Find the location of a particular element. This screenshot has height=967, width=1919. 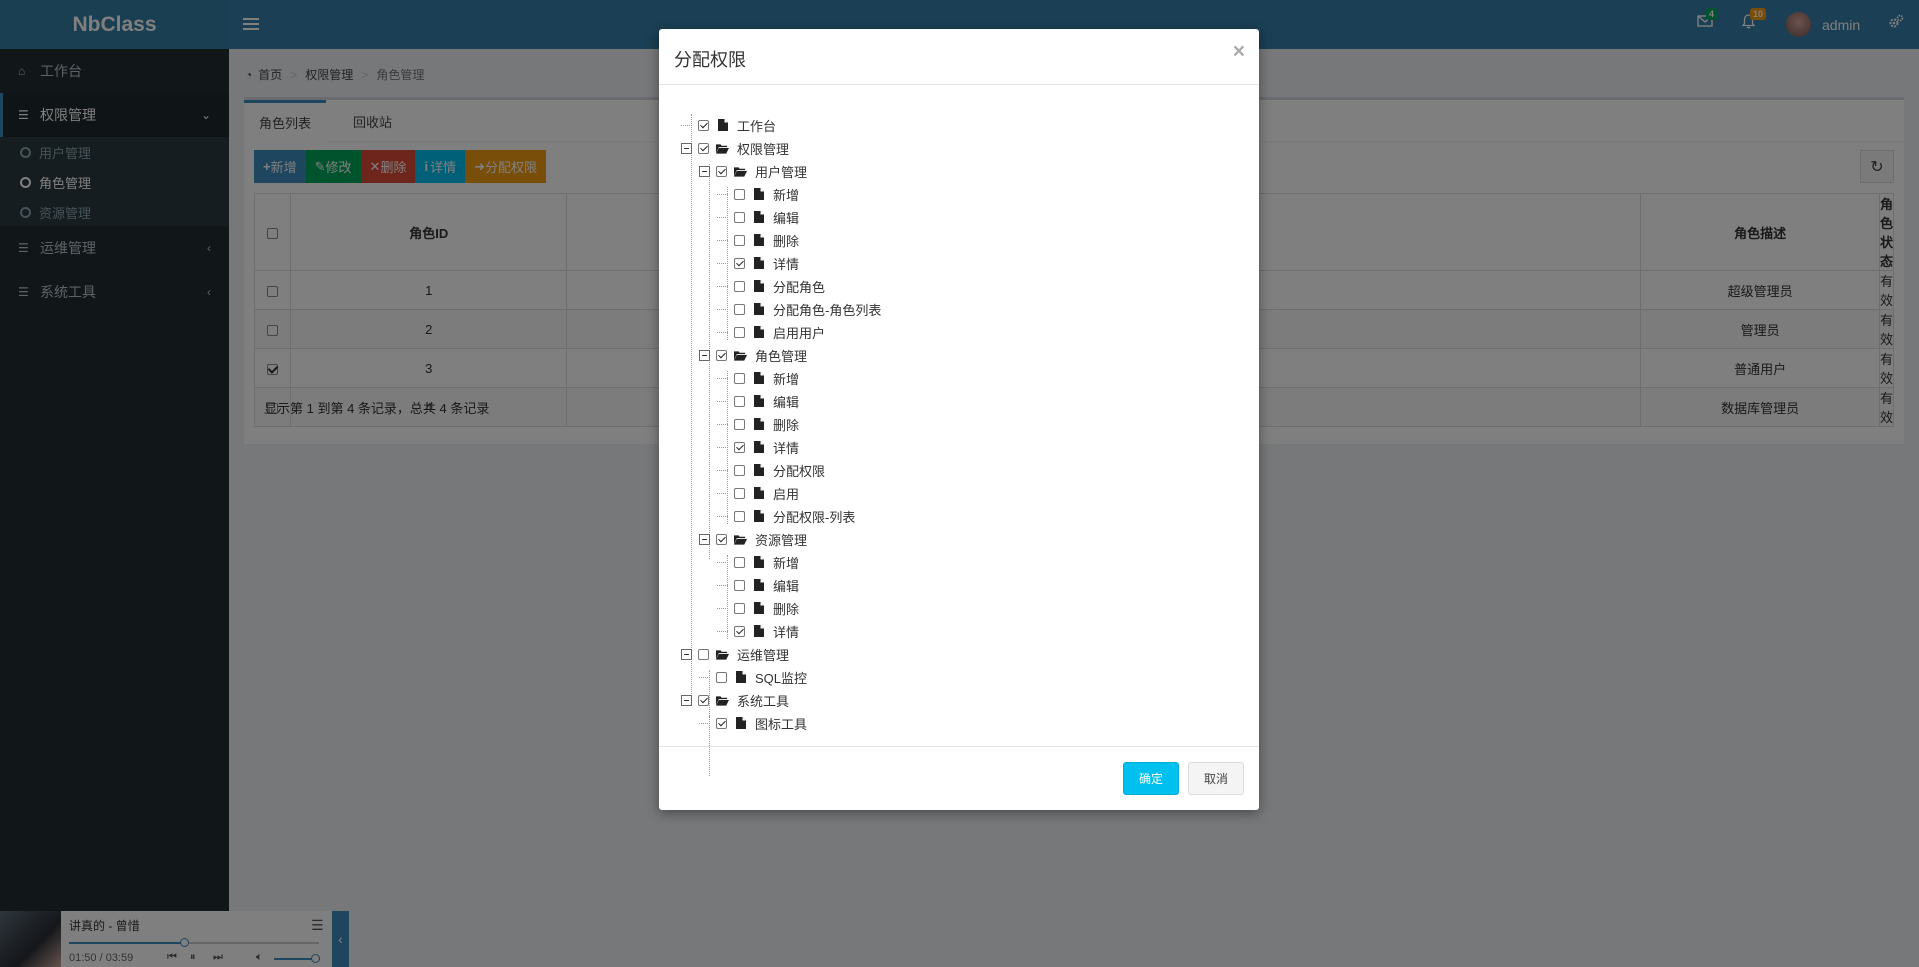

tree-node-label: 权限管理 is located at coordinates (763, 148).